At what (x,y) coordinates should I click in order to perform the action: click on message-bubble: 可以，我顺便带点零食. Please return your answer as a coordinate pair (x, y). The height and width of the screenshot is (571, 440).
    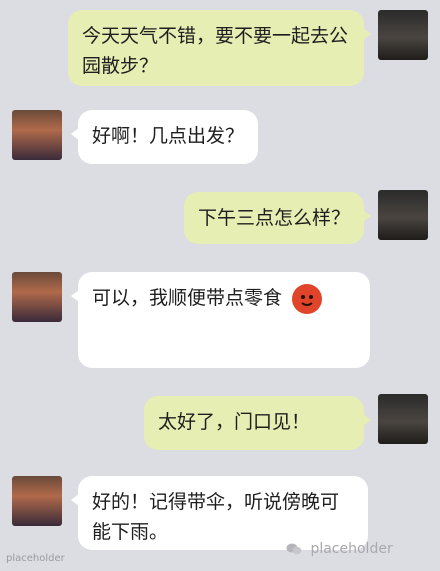
    Looking at the image, I should click on (220, 320).